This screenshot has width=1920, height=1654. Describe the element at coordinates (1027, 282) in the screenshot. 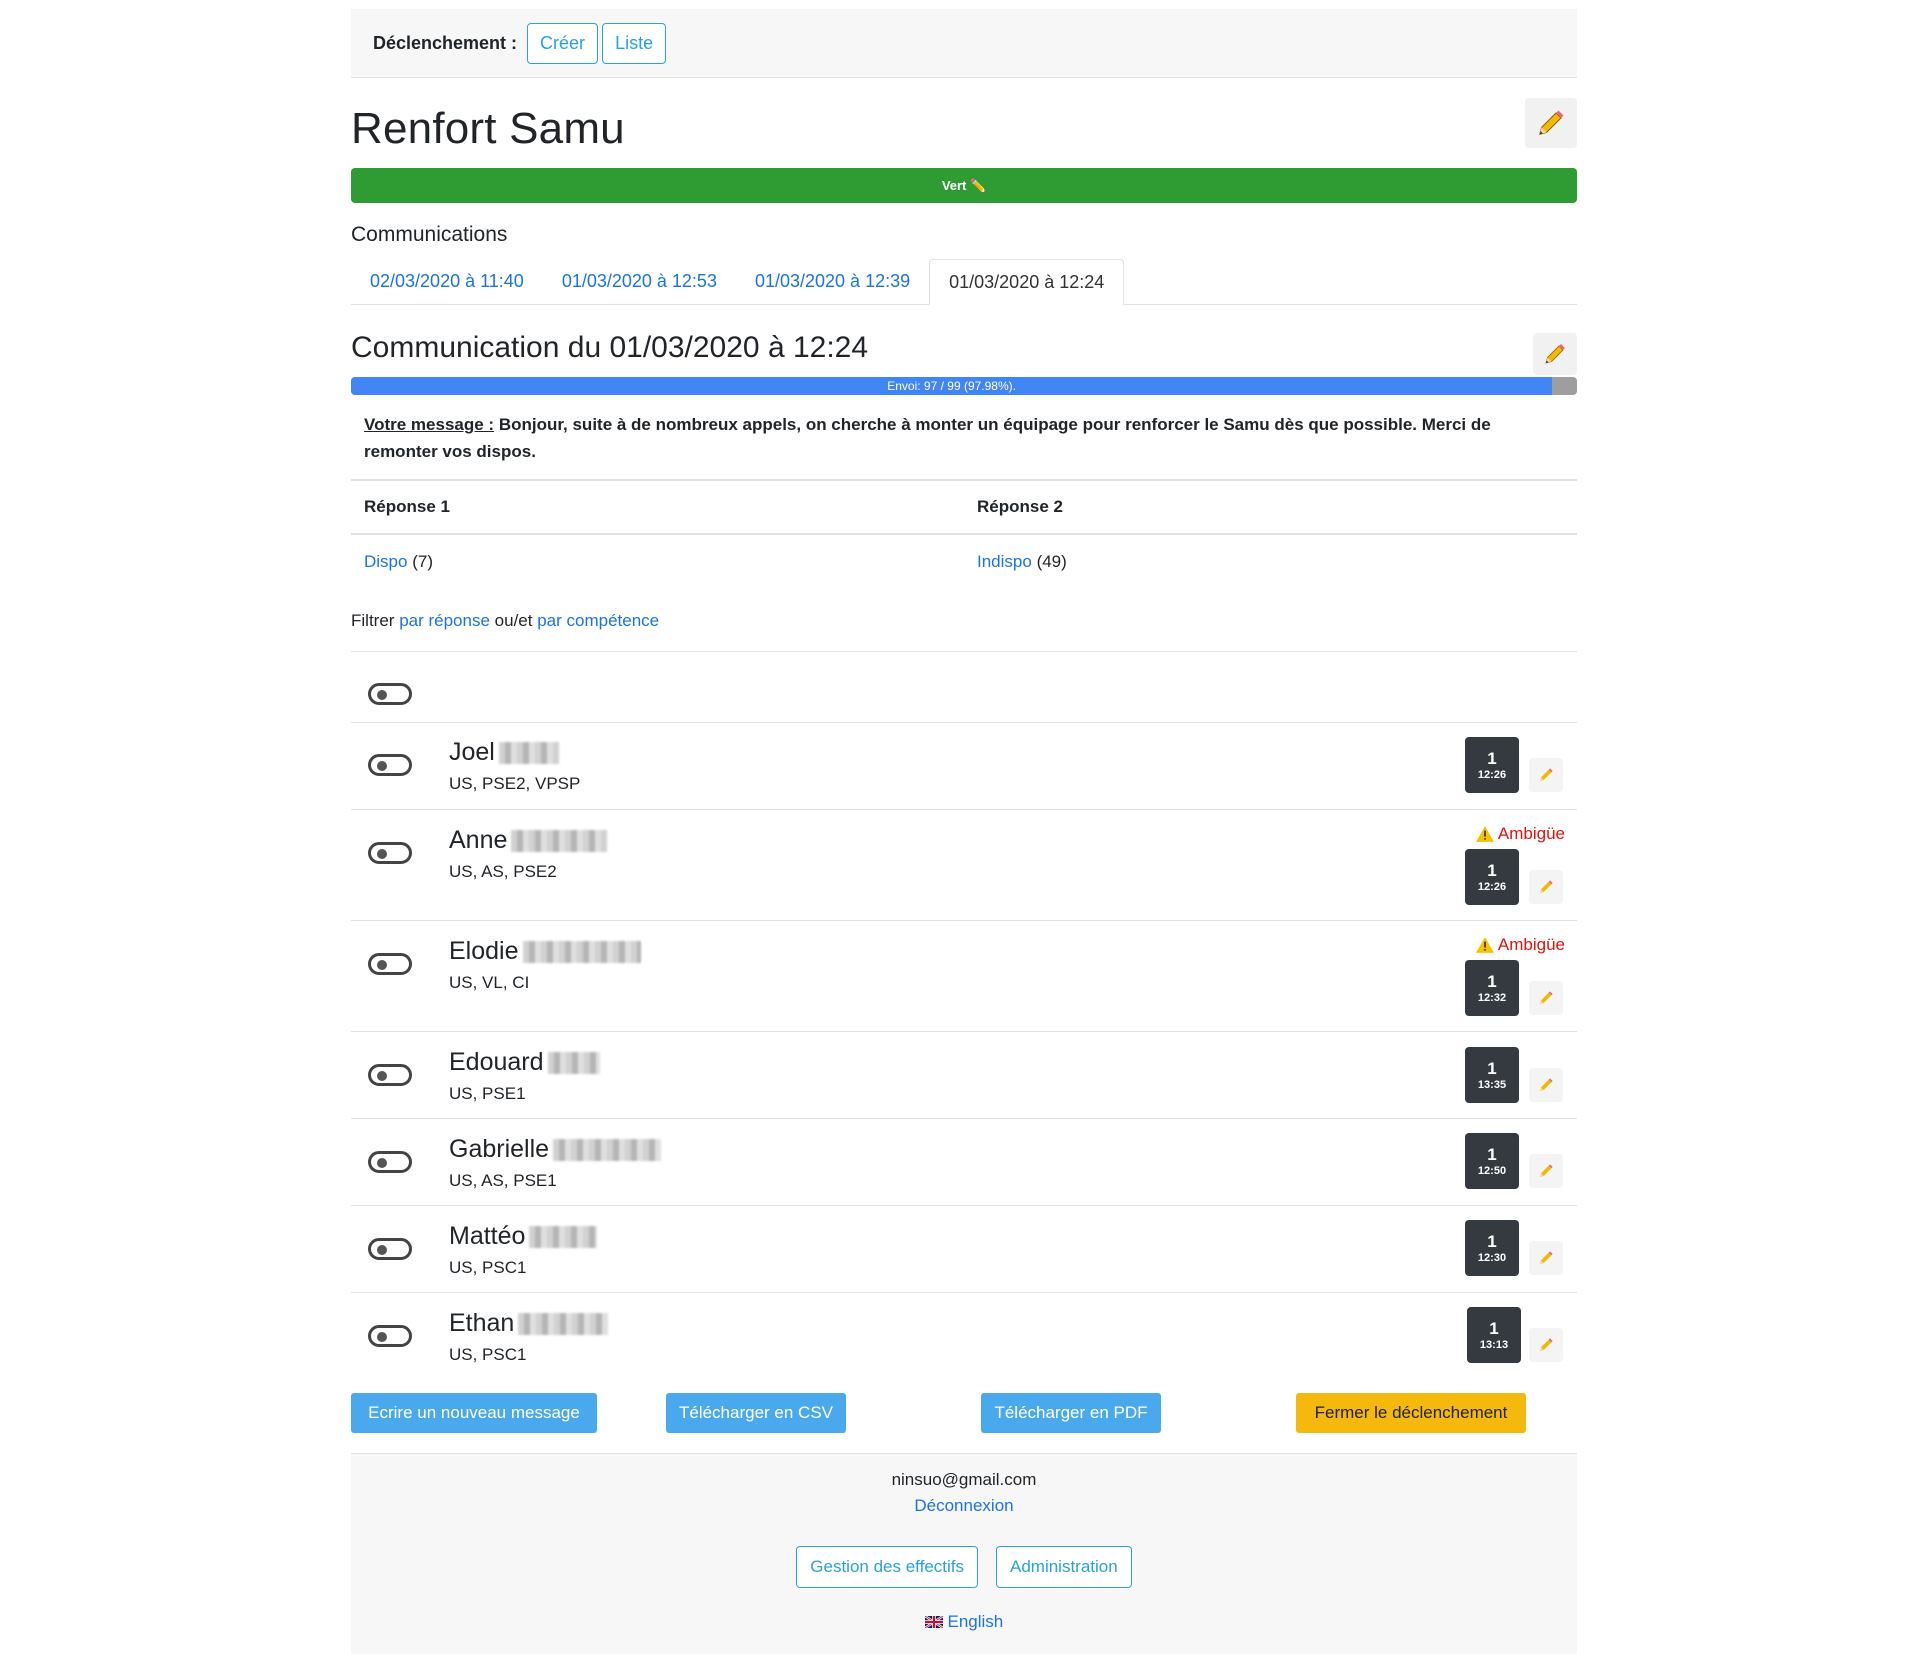

I see `tab-communication-4: 01/03/2020 à 12:24` at that location.